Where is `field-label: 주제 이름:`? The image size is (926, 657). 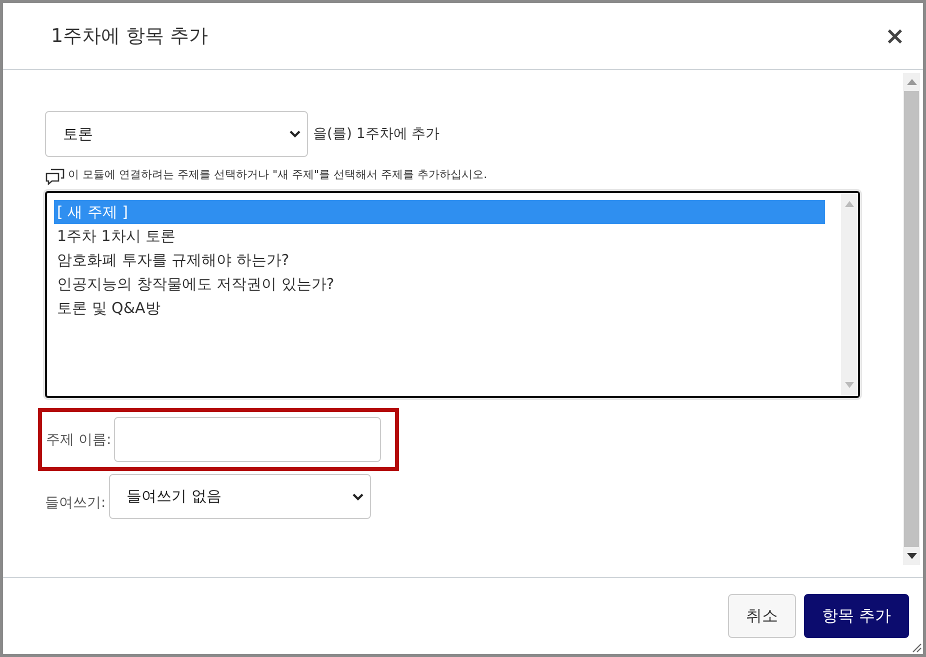
field-label: 주제 이름: is located at coordinates (79, 439).